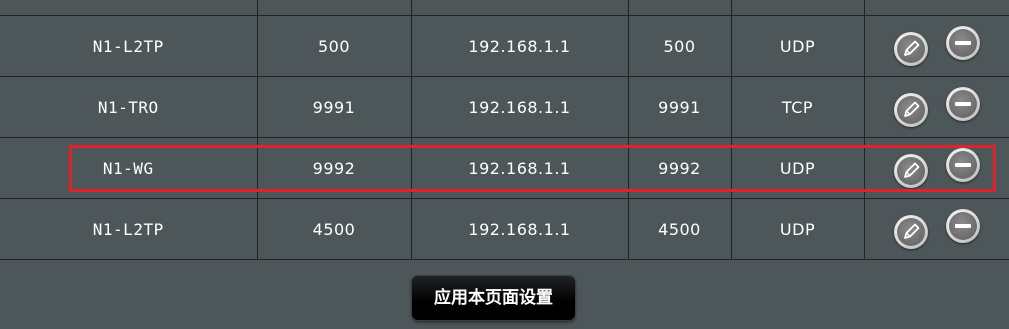 This screenshot has height=329, width=1009. I want to click on local-ip-cell, so click(519, 8).